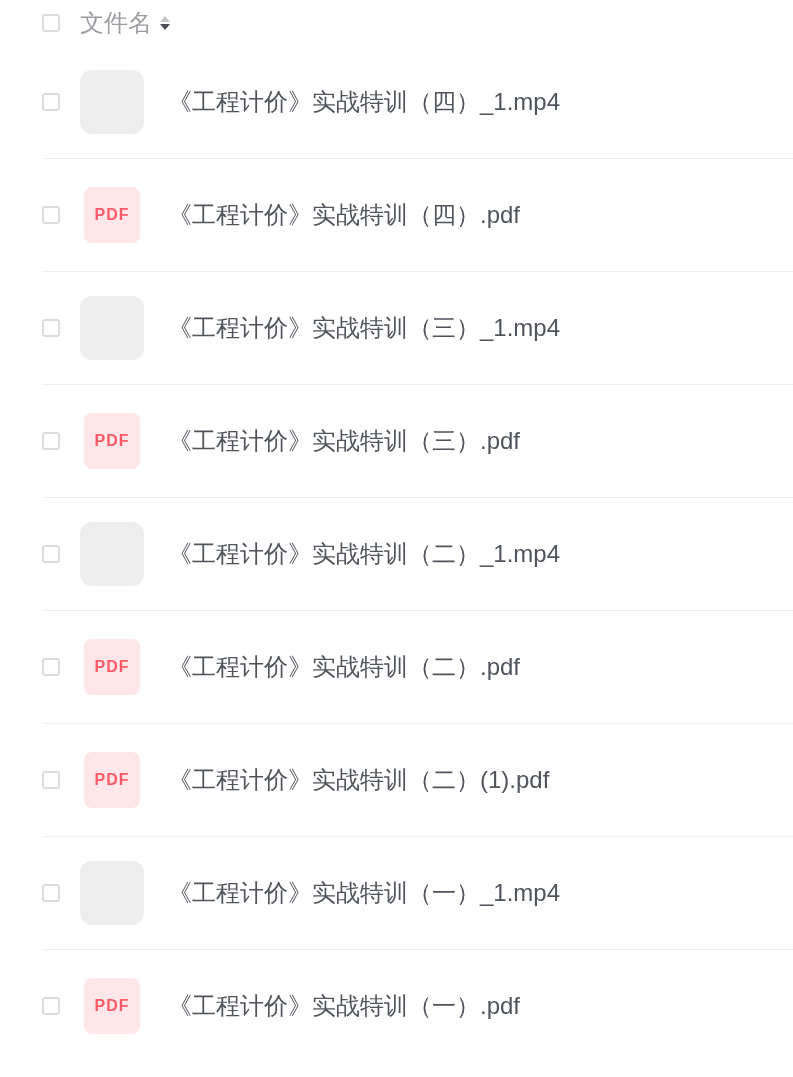  What do you see at coordinates (165, 23) in the screenshot?
I see `sort-icon` at bounding box center [165, 23].